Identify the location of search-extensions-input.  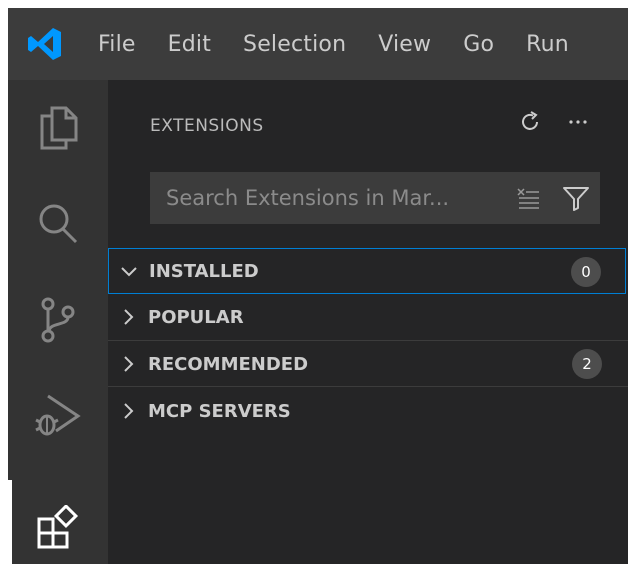
(333, 198).